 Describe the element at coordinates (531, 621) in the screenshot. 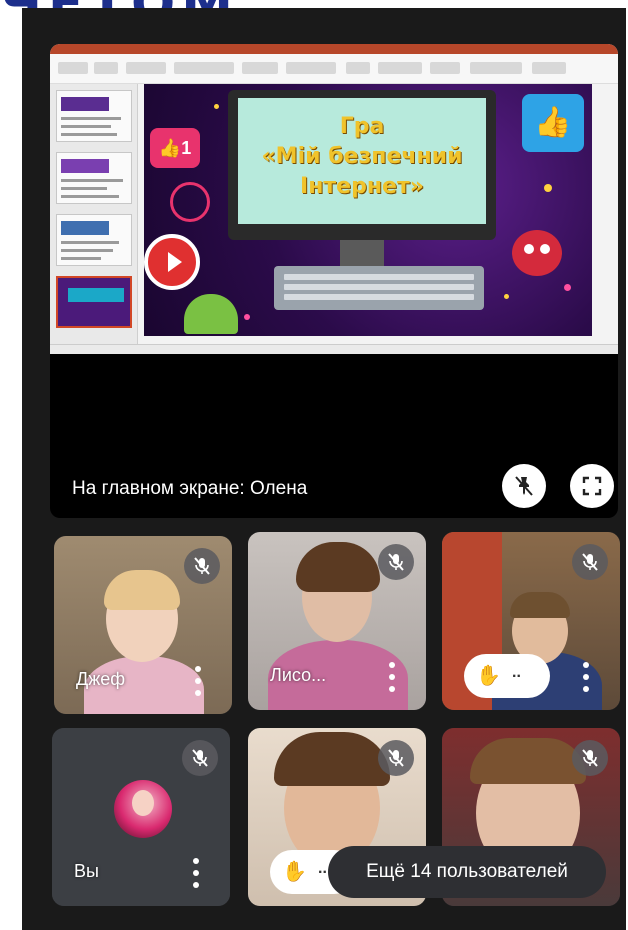

I see `participant-tile: ✋ ..` at that location.